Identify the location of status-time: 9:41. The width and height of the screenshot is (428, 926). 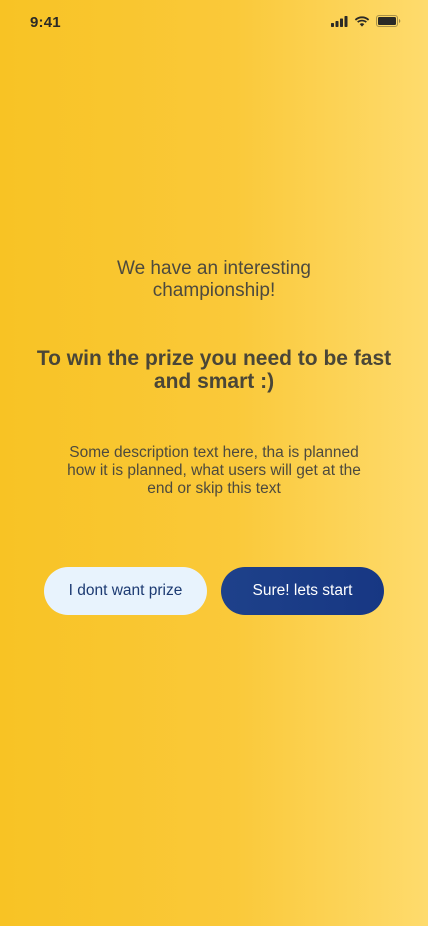
(45, 22).